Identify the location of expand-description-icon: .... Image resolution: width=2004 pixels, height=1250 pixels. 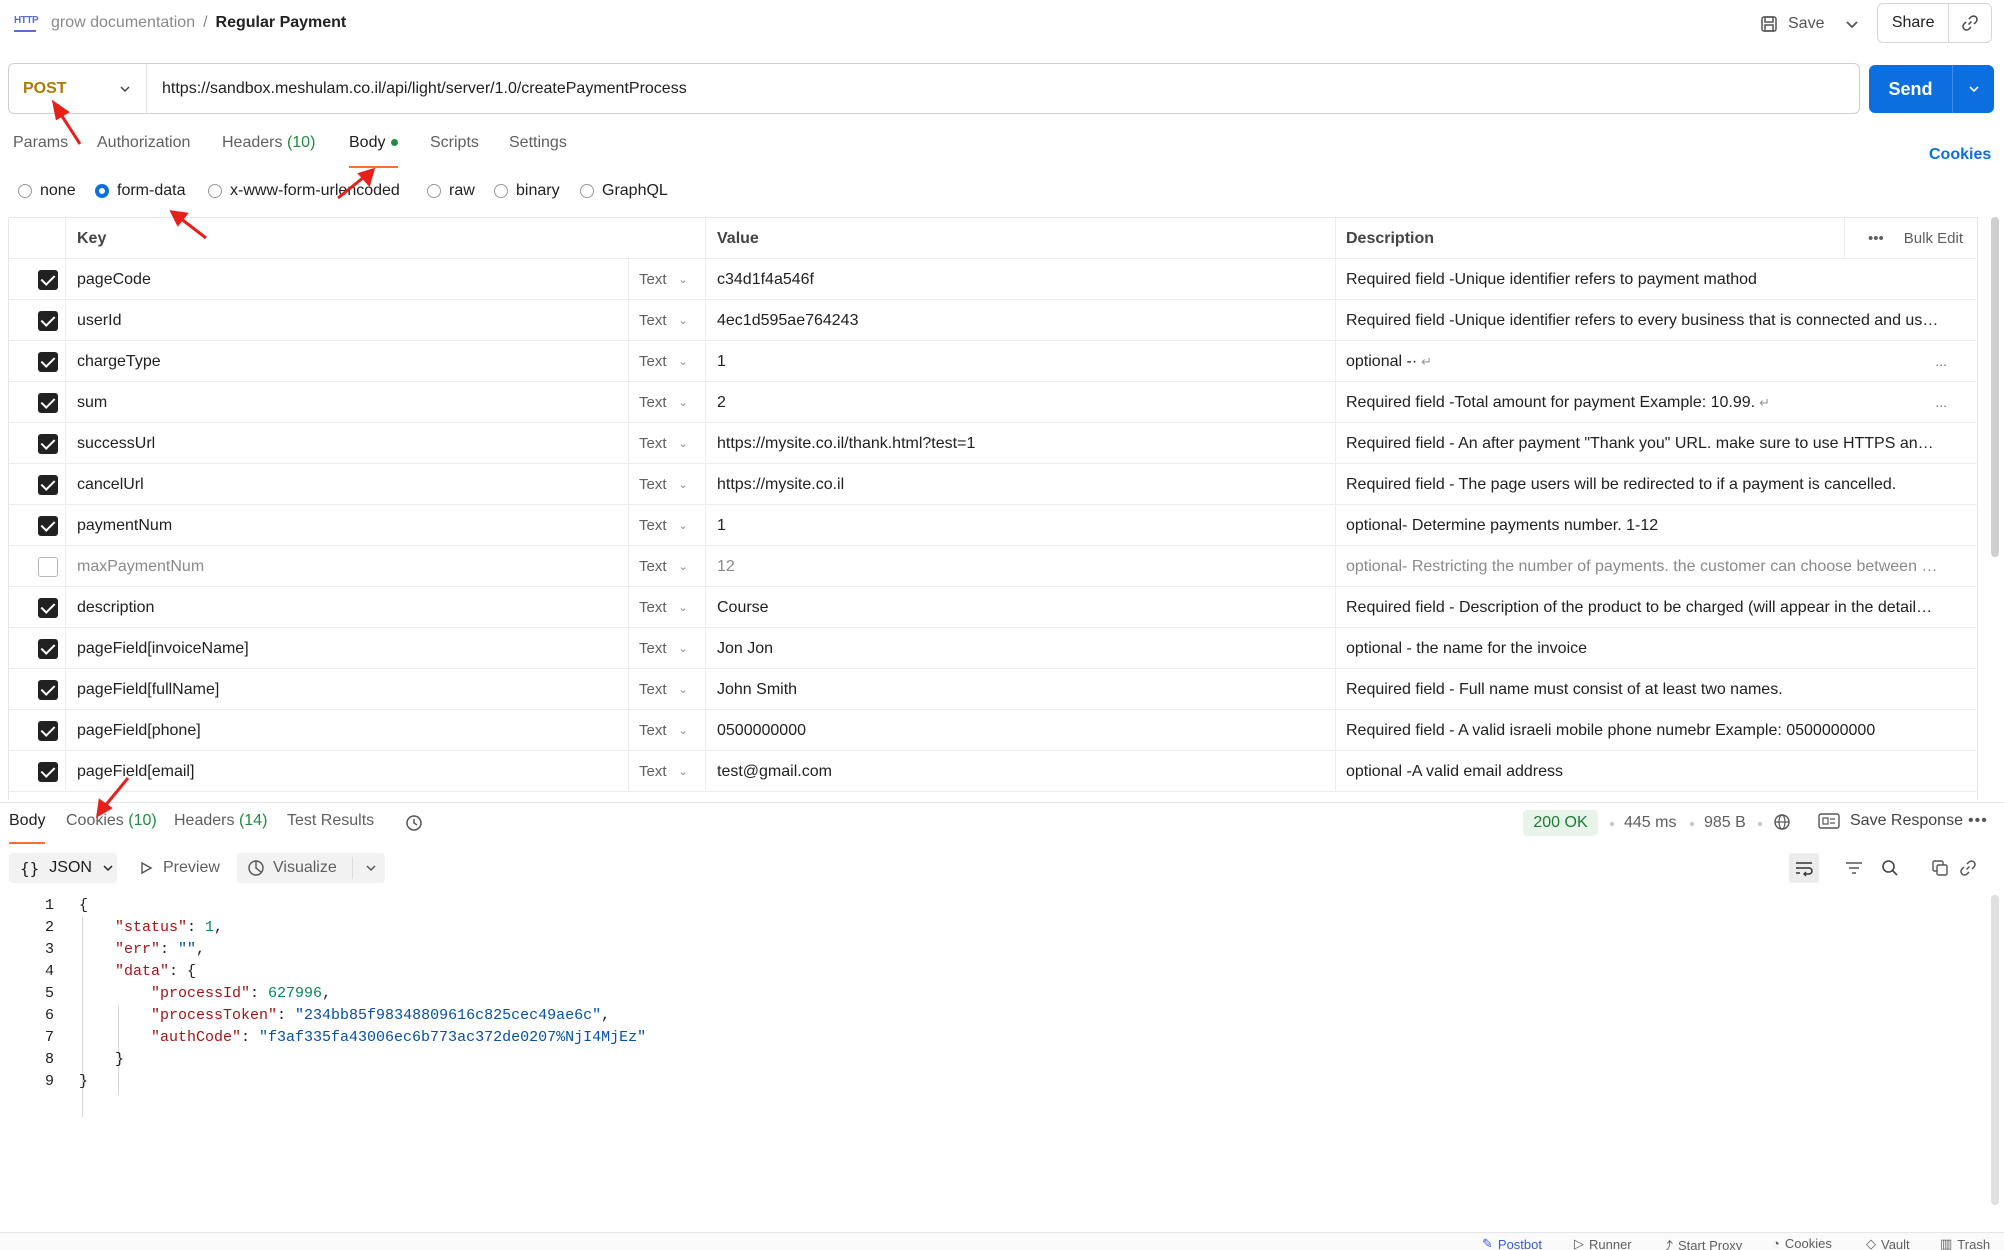
(1941, 361).